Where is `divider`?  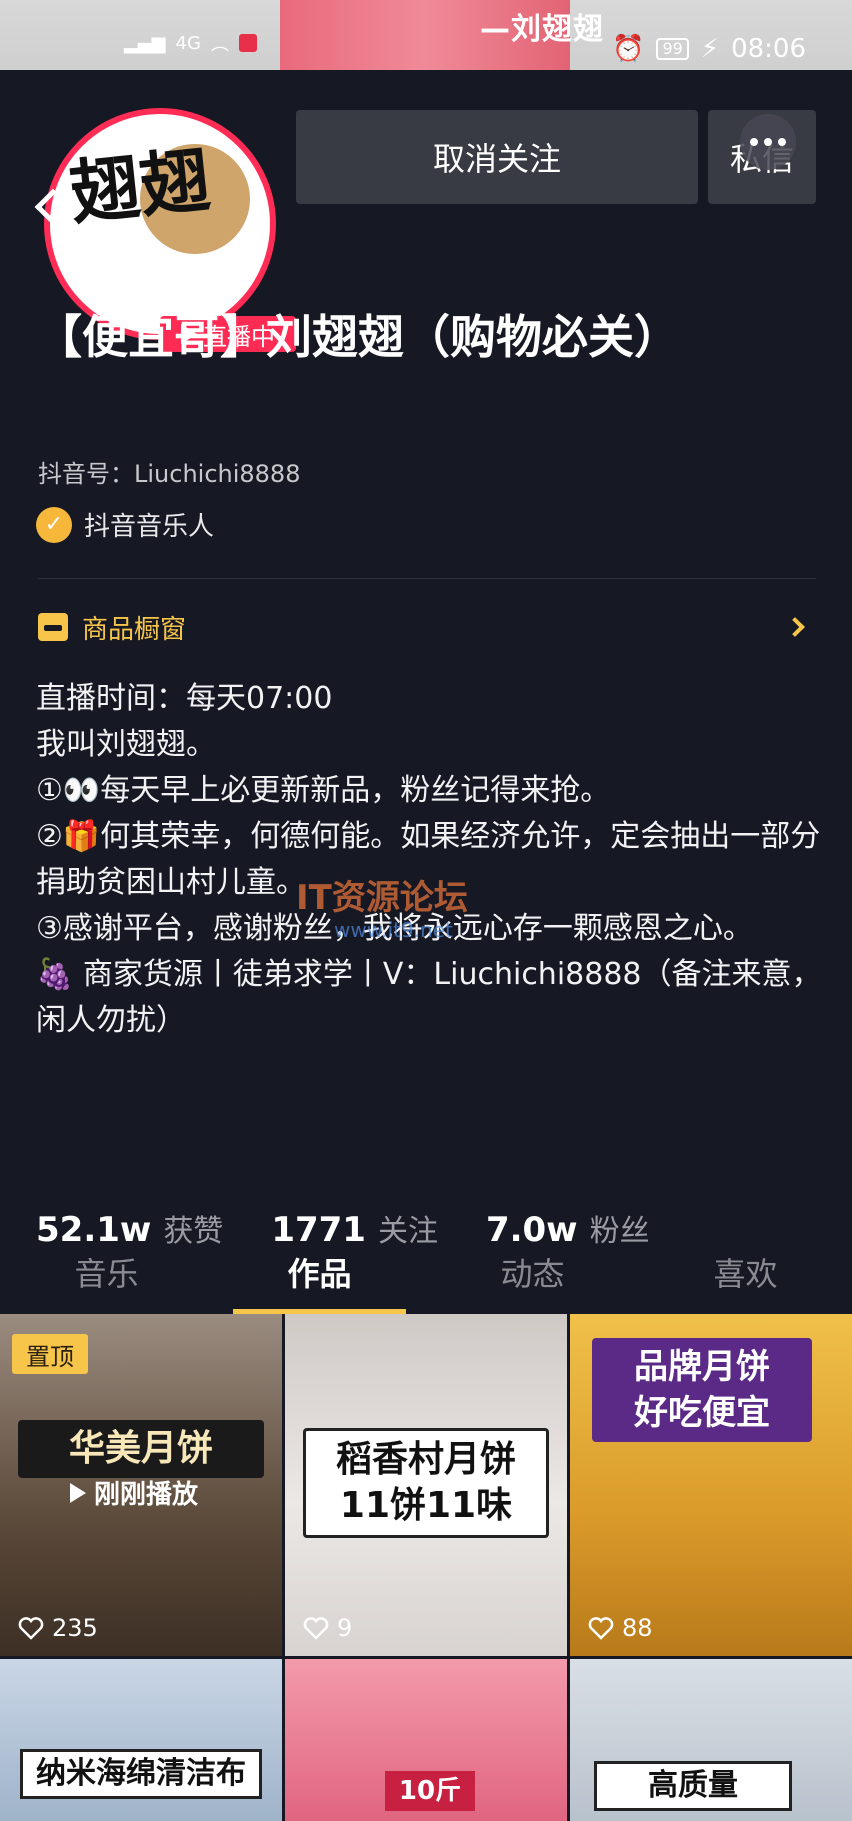 divider is located at coordinates (427, 578).